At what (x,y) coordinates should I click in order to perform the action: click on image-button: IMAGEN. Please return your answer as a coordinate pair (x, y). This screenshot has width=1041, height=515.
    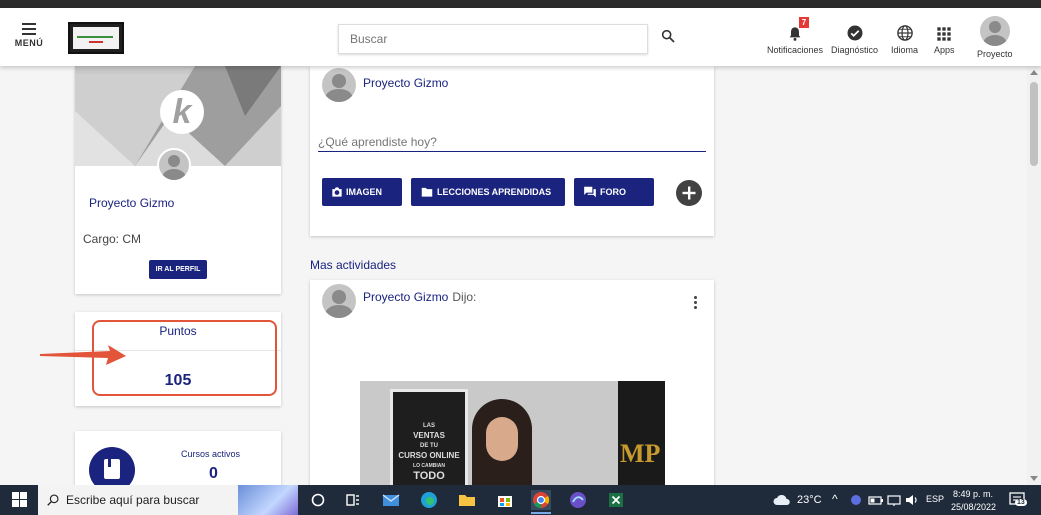
    Looking at the image, I should click on (362, 192).